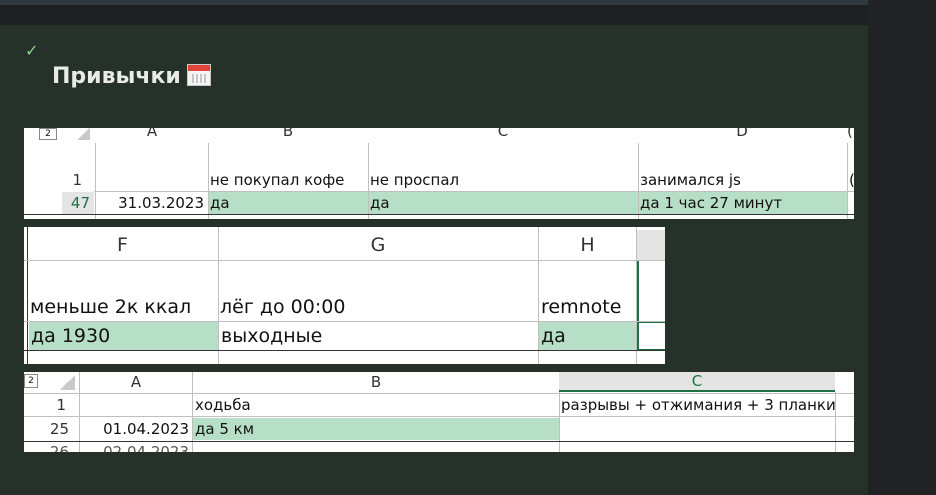  What do you see at coordinates (198, 75) in the screenshot?
I see `calendar-icon` at bounding box center [198, 75].